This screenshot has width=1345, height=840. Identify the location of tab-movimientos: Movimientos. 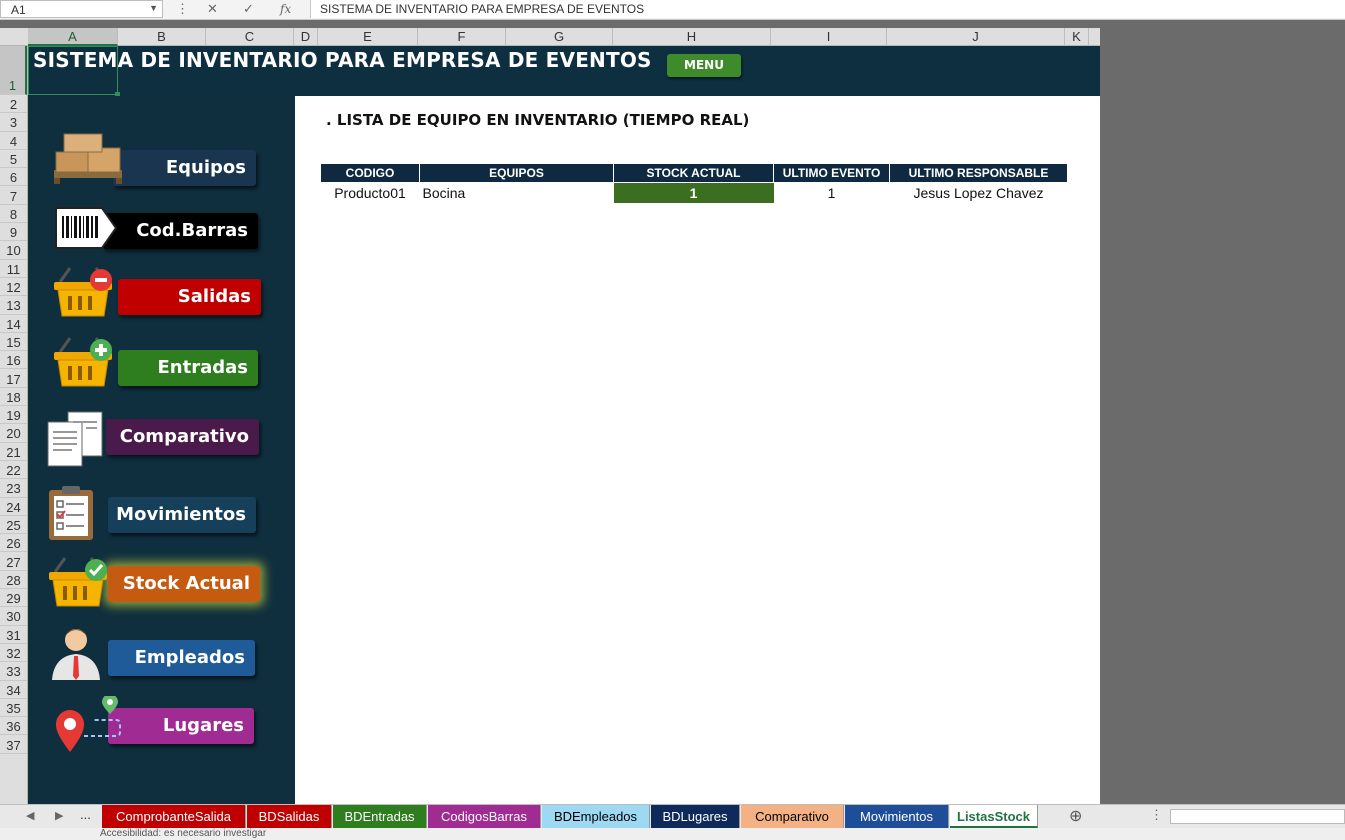
(897, 816).